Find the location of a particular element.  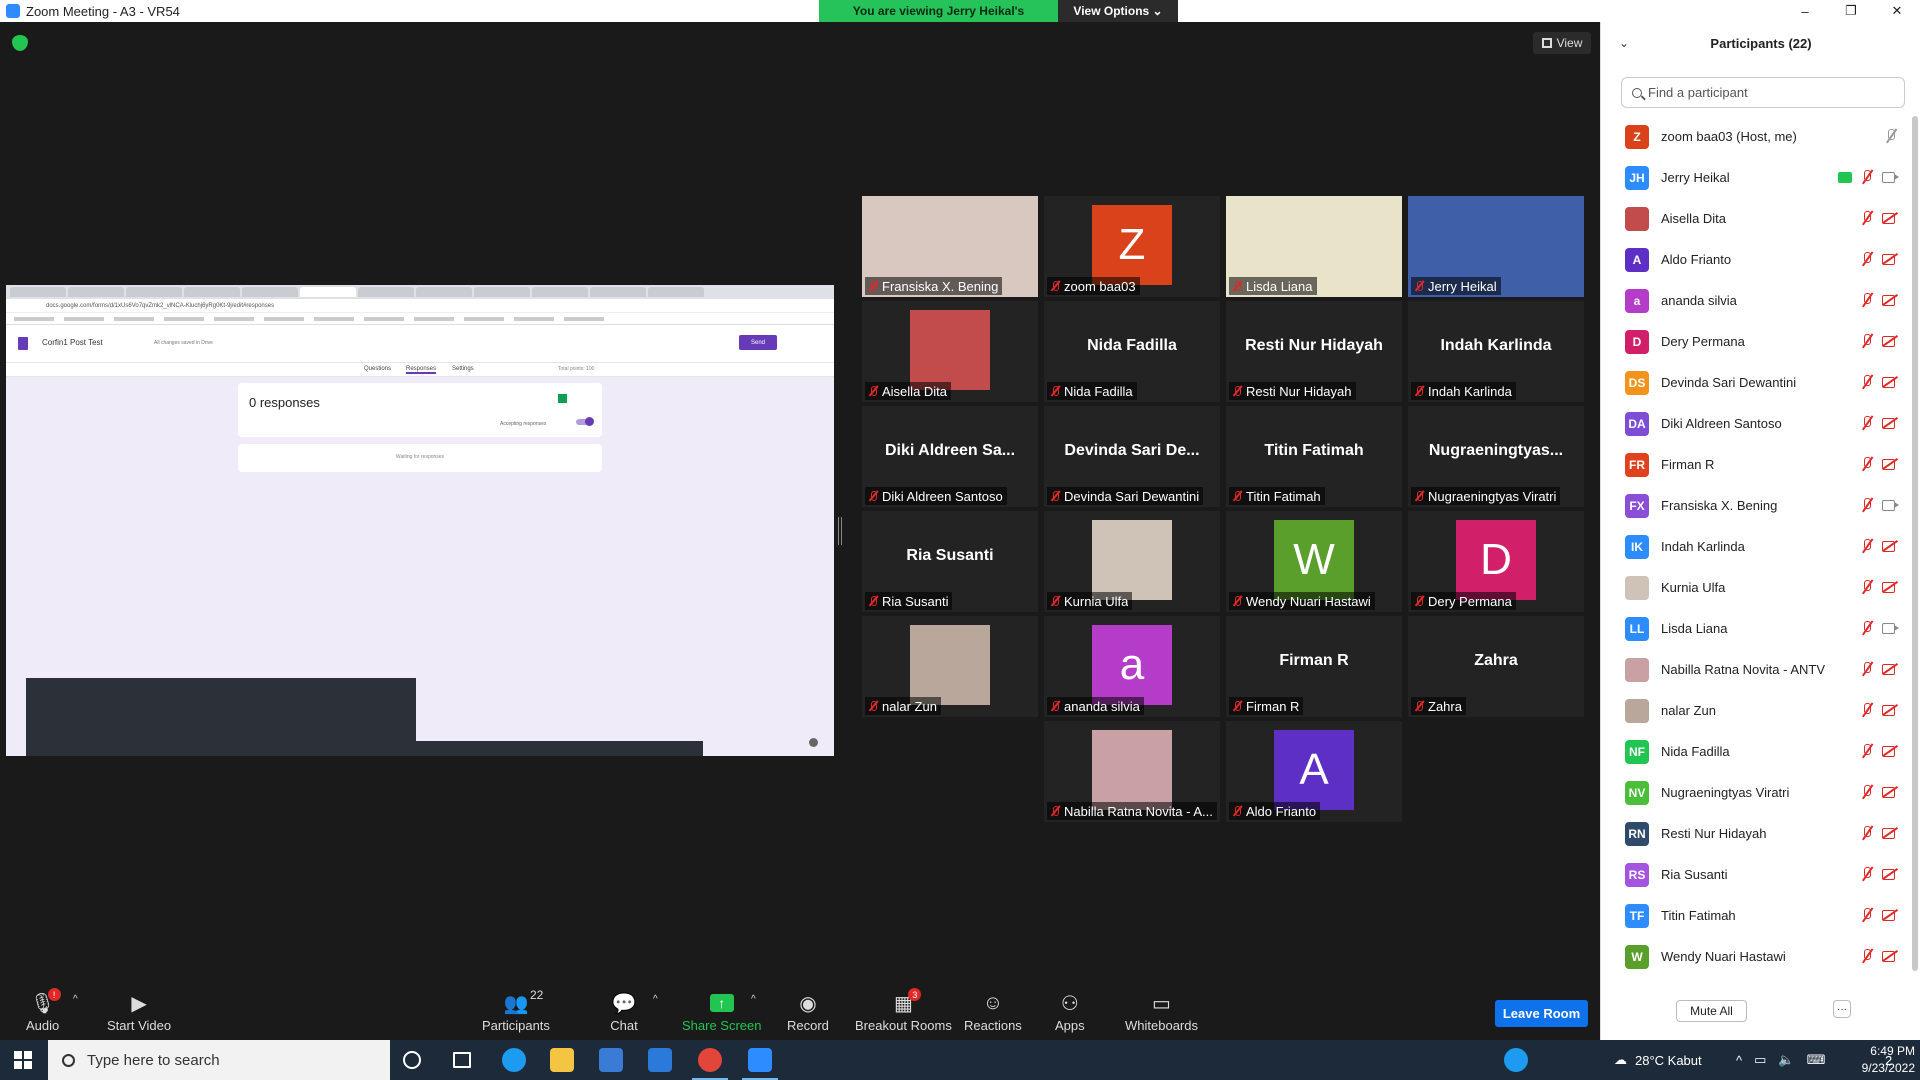

participant-search is located at coordinates (1763, 92).